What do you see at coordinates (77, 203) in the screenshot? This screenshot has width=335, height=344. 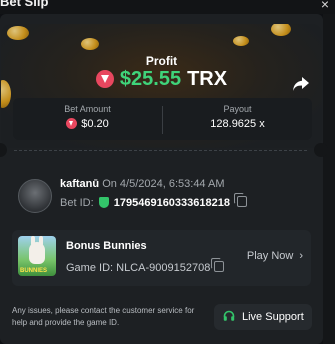 I see `bet-id-label: Bet ID:` at bounding box center [77, 203].